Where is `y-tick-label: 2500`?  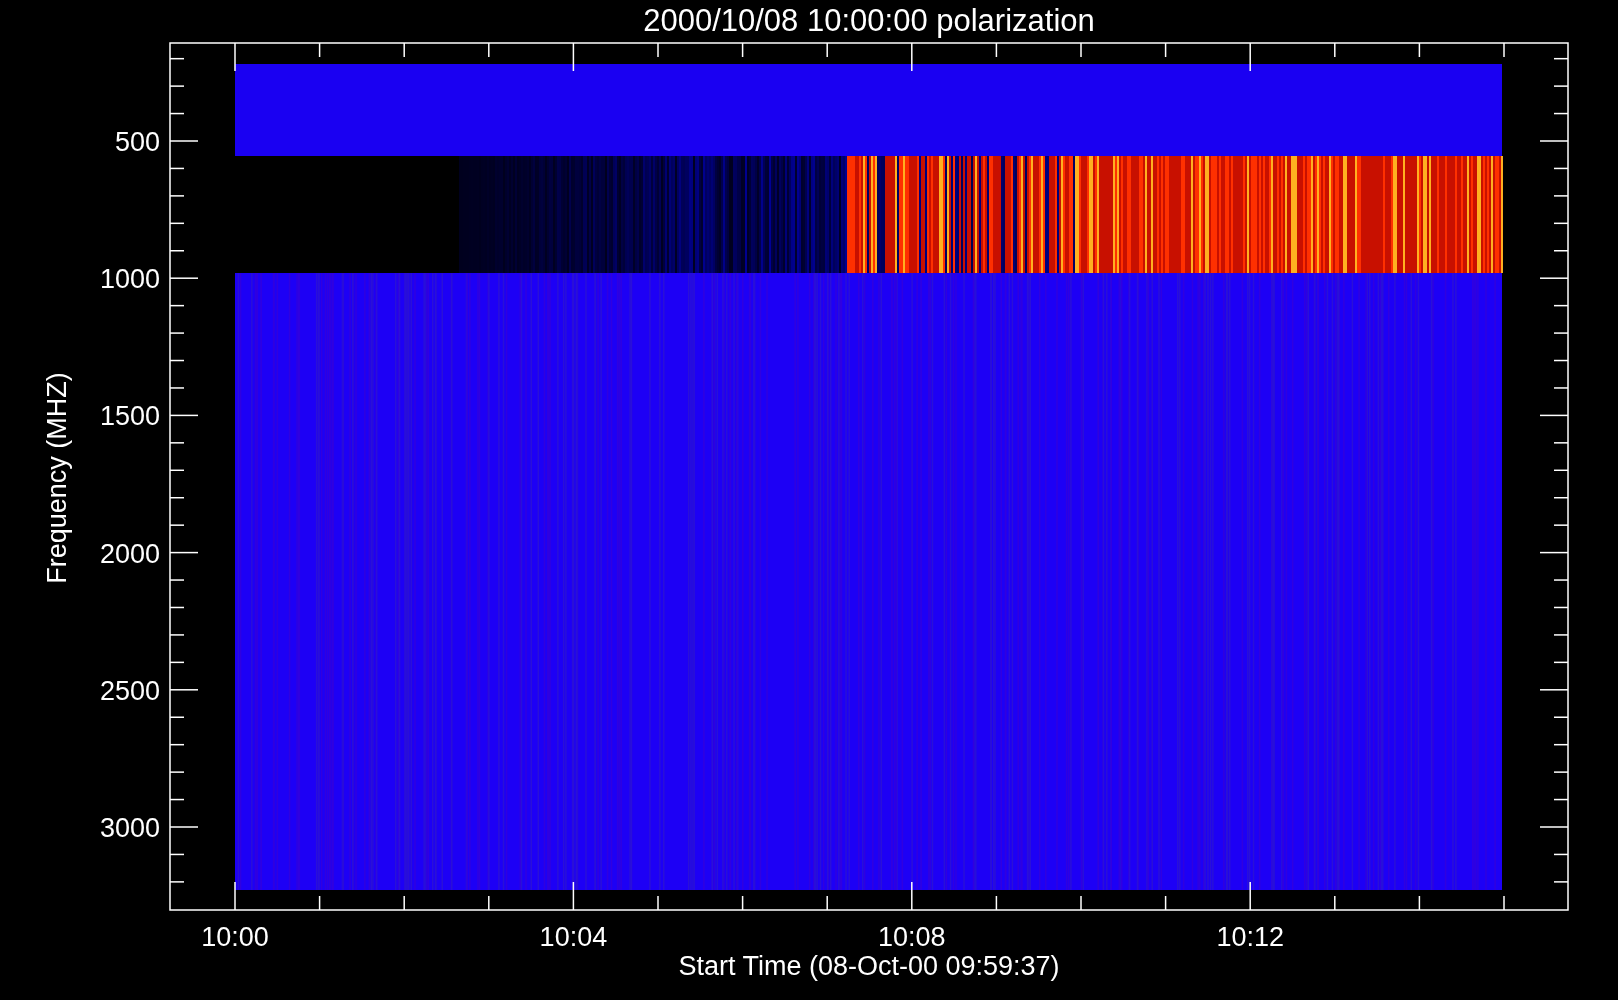
y-tick-label: 2500 is located at coordinates (129, 690).